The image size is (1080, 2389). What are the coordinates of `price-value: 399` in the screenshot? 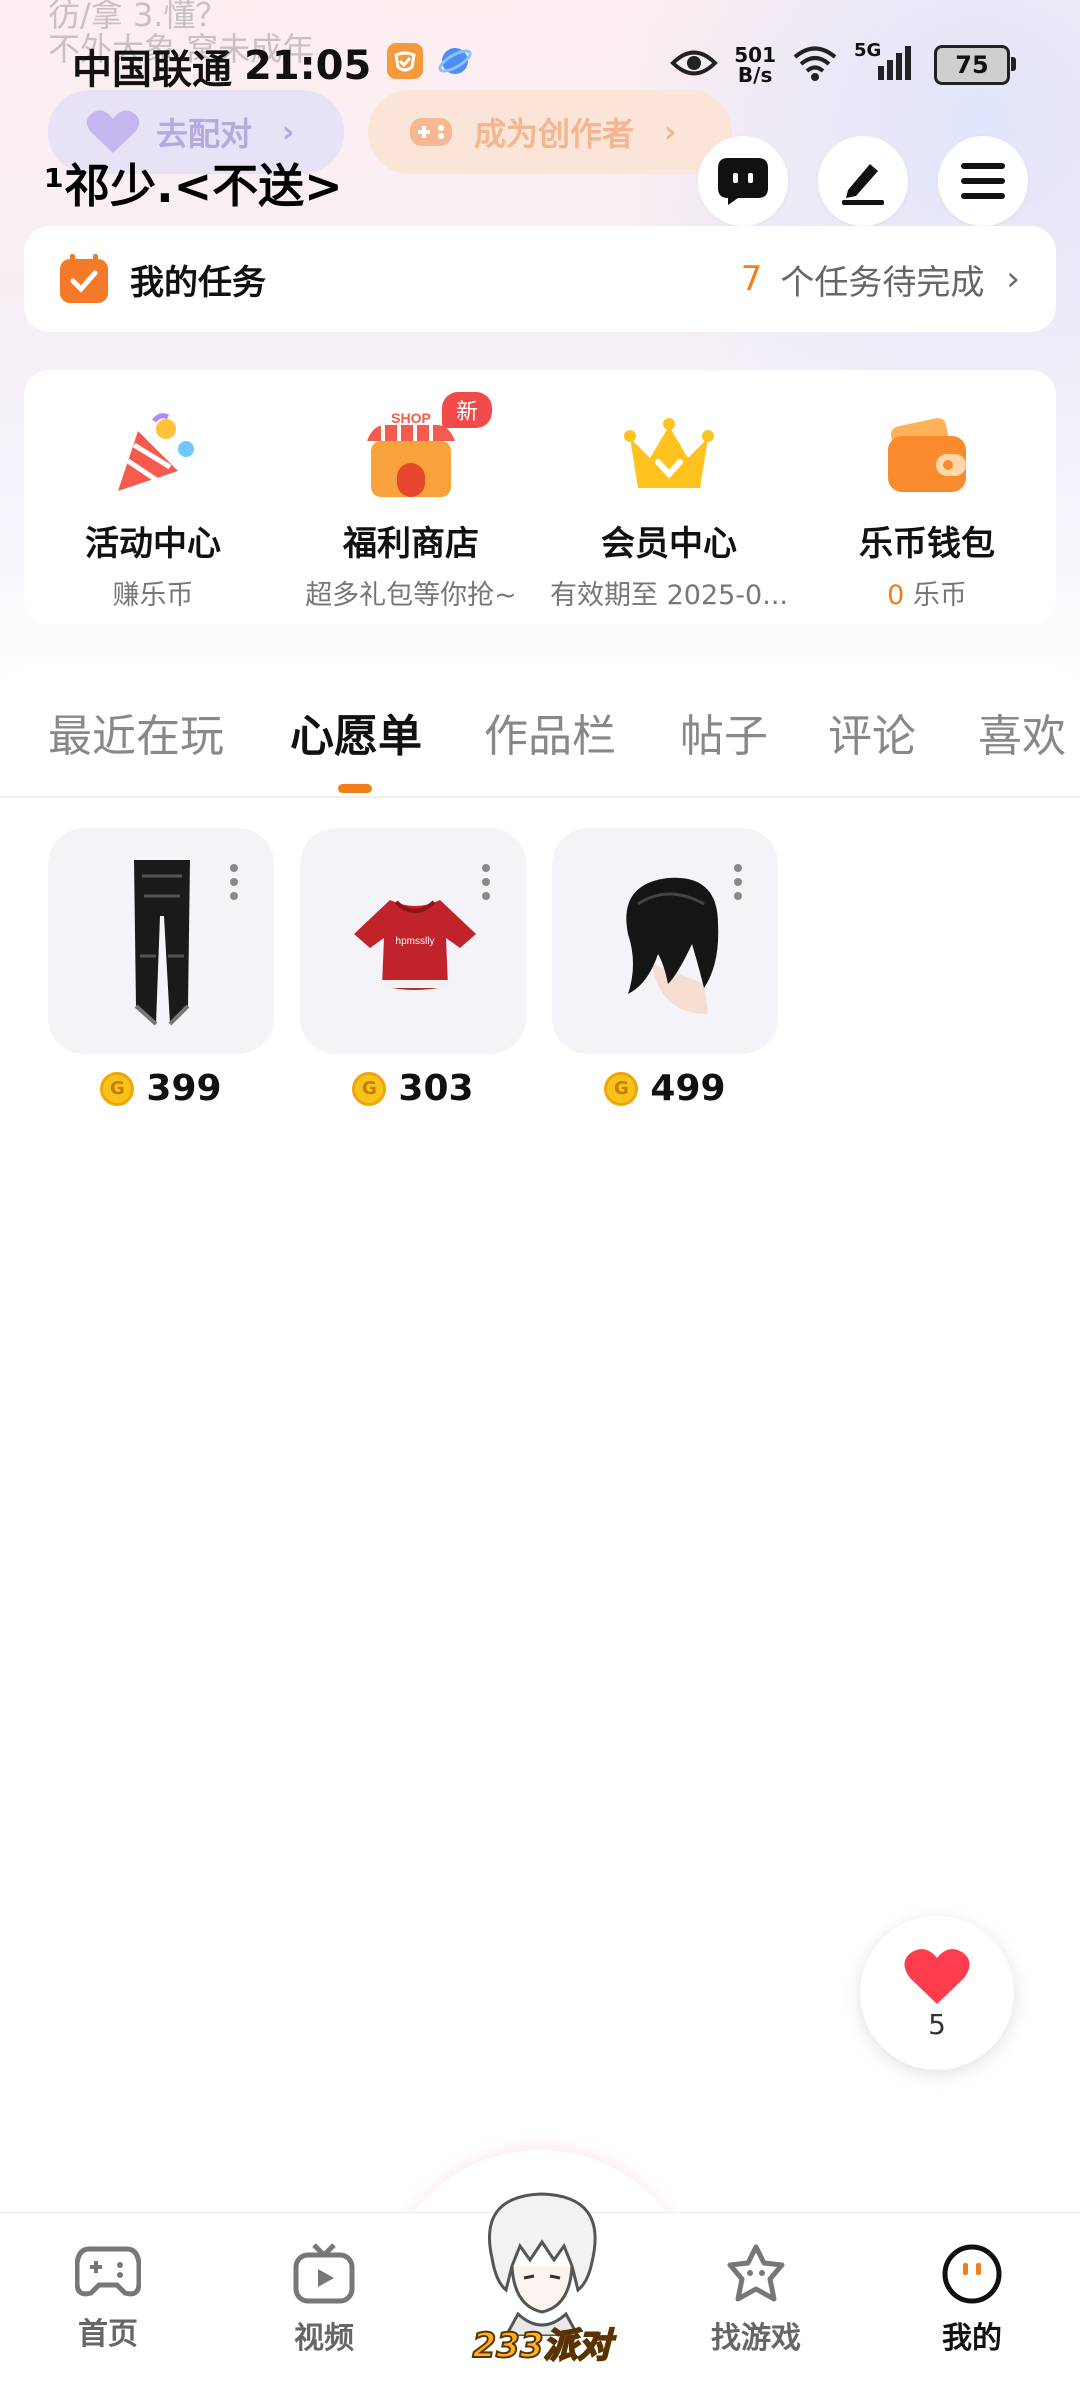 It's located at (184, 1088).